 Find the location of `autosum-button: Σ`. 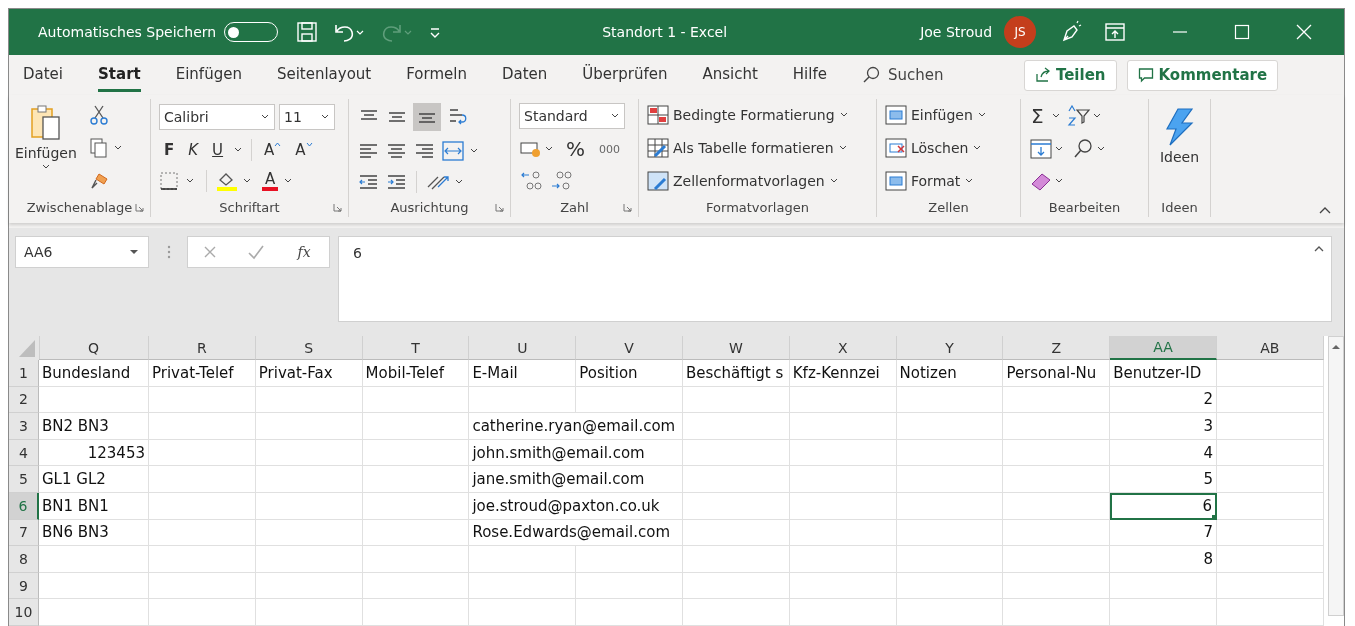

autosum-button: Σ is located at coordinates (1037, 116).